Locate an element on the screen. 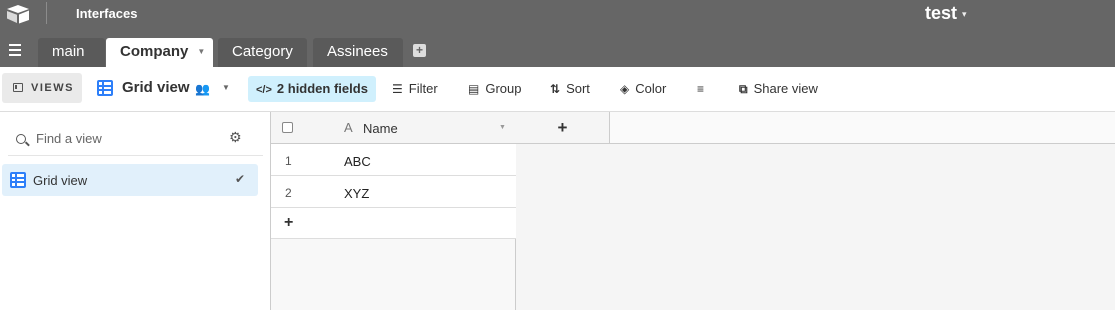 Image resolution: width=1115 pixels, height=310 pixels. tab-label: Category is located at coordinates (262, 51).